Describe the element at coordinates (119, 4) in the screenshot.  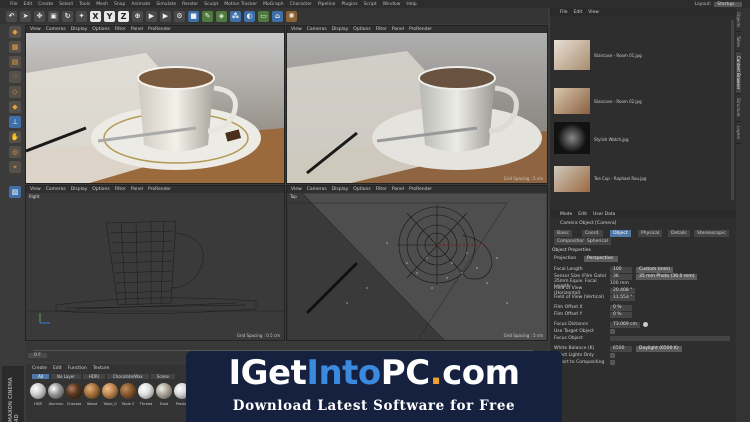
I see `menu-snap: Snap` at that location.